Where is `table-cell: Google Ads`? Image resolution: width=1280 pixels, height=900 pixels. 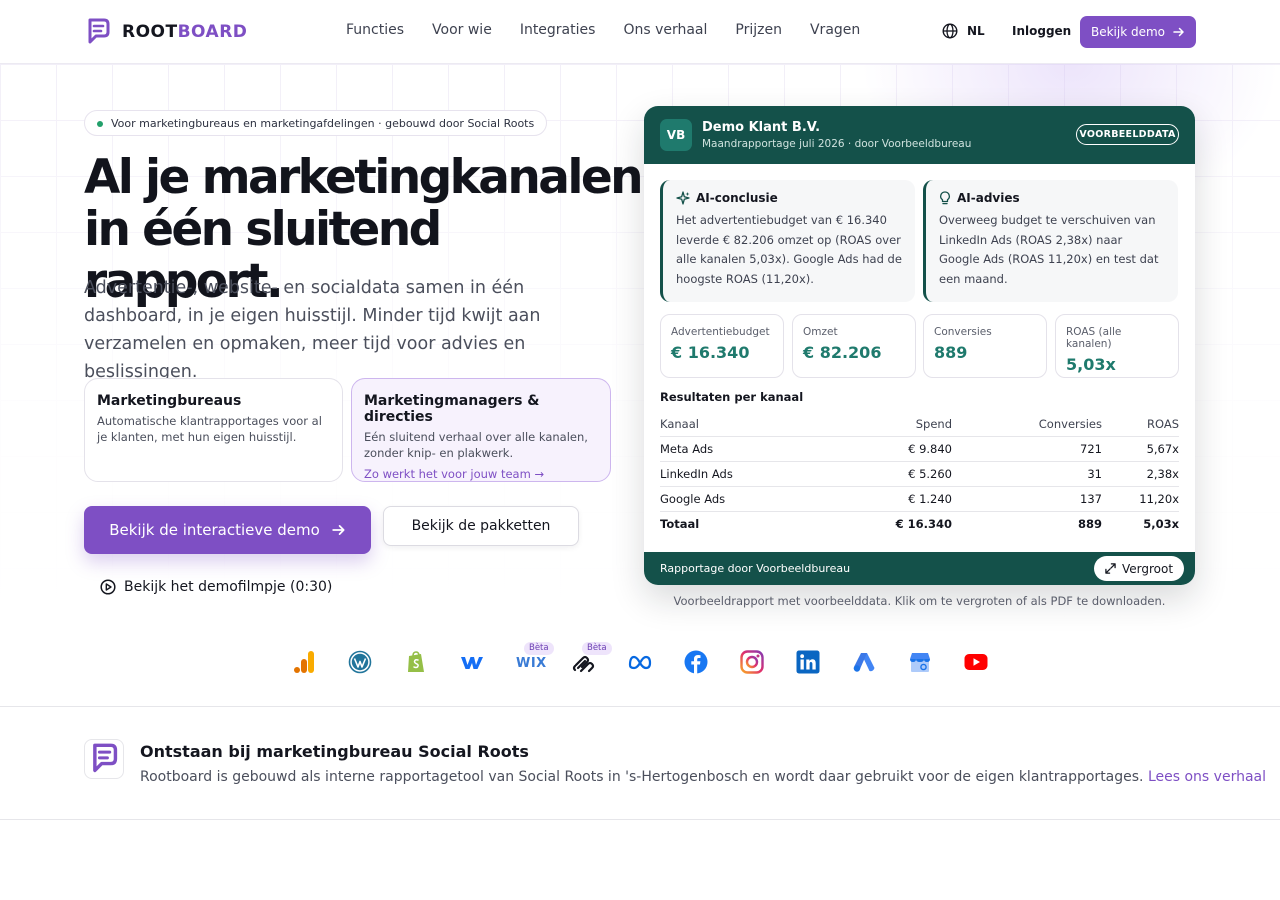
table-cell: Google Ads is located at coordinates (693, 499).